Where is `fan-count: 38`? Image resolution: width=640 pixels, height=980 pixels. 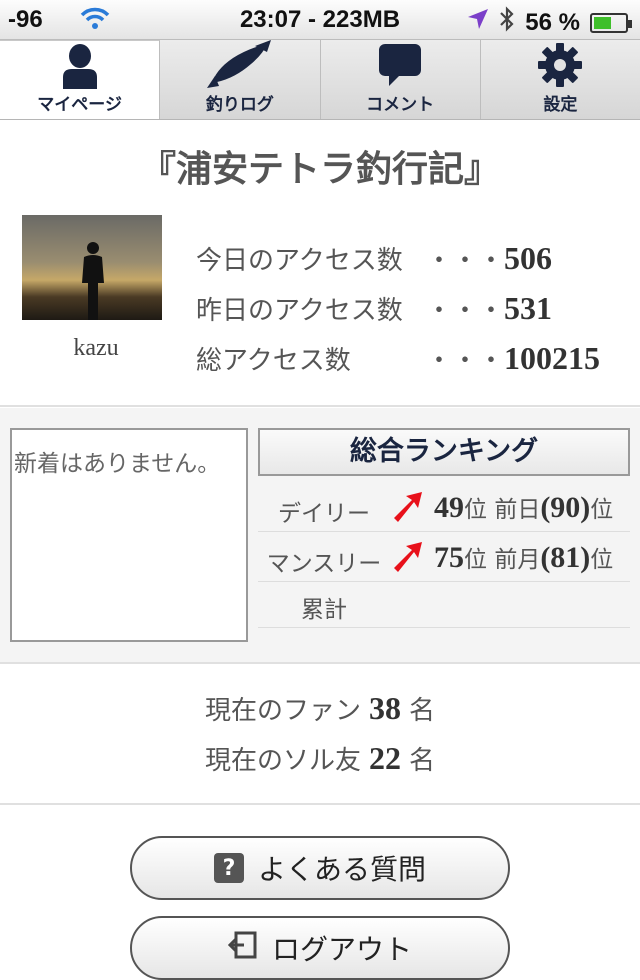
fan-count: 38 is located at coordinates (385, 708).